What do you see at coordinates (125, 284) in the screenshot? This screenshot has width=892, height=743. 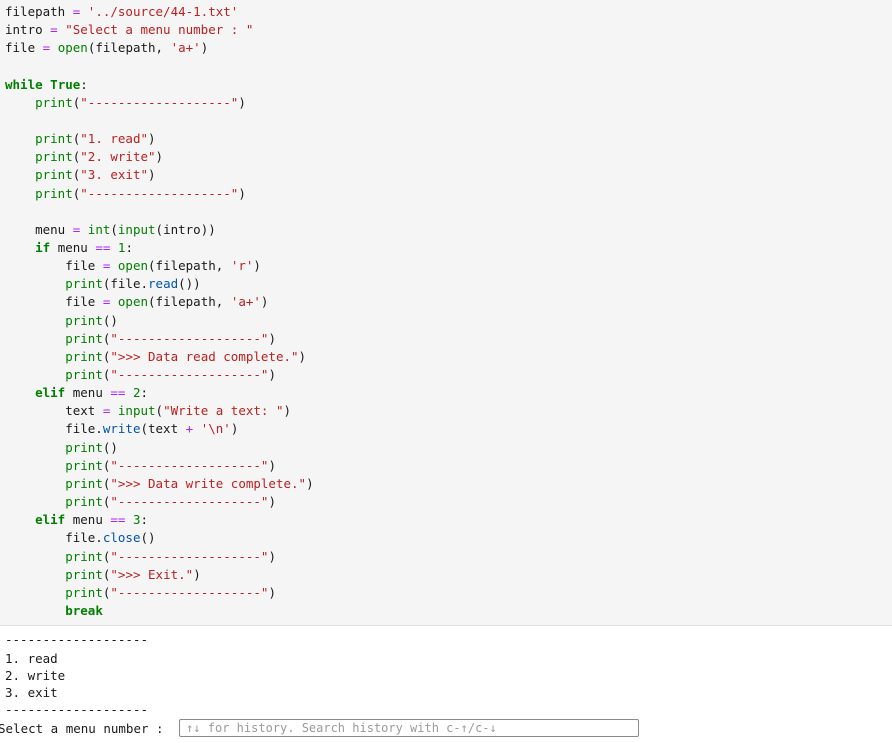 I see `code-token: (file.` at bounding box center [125, 284].